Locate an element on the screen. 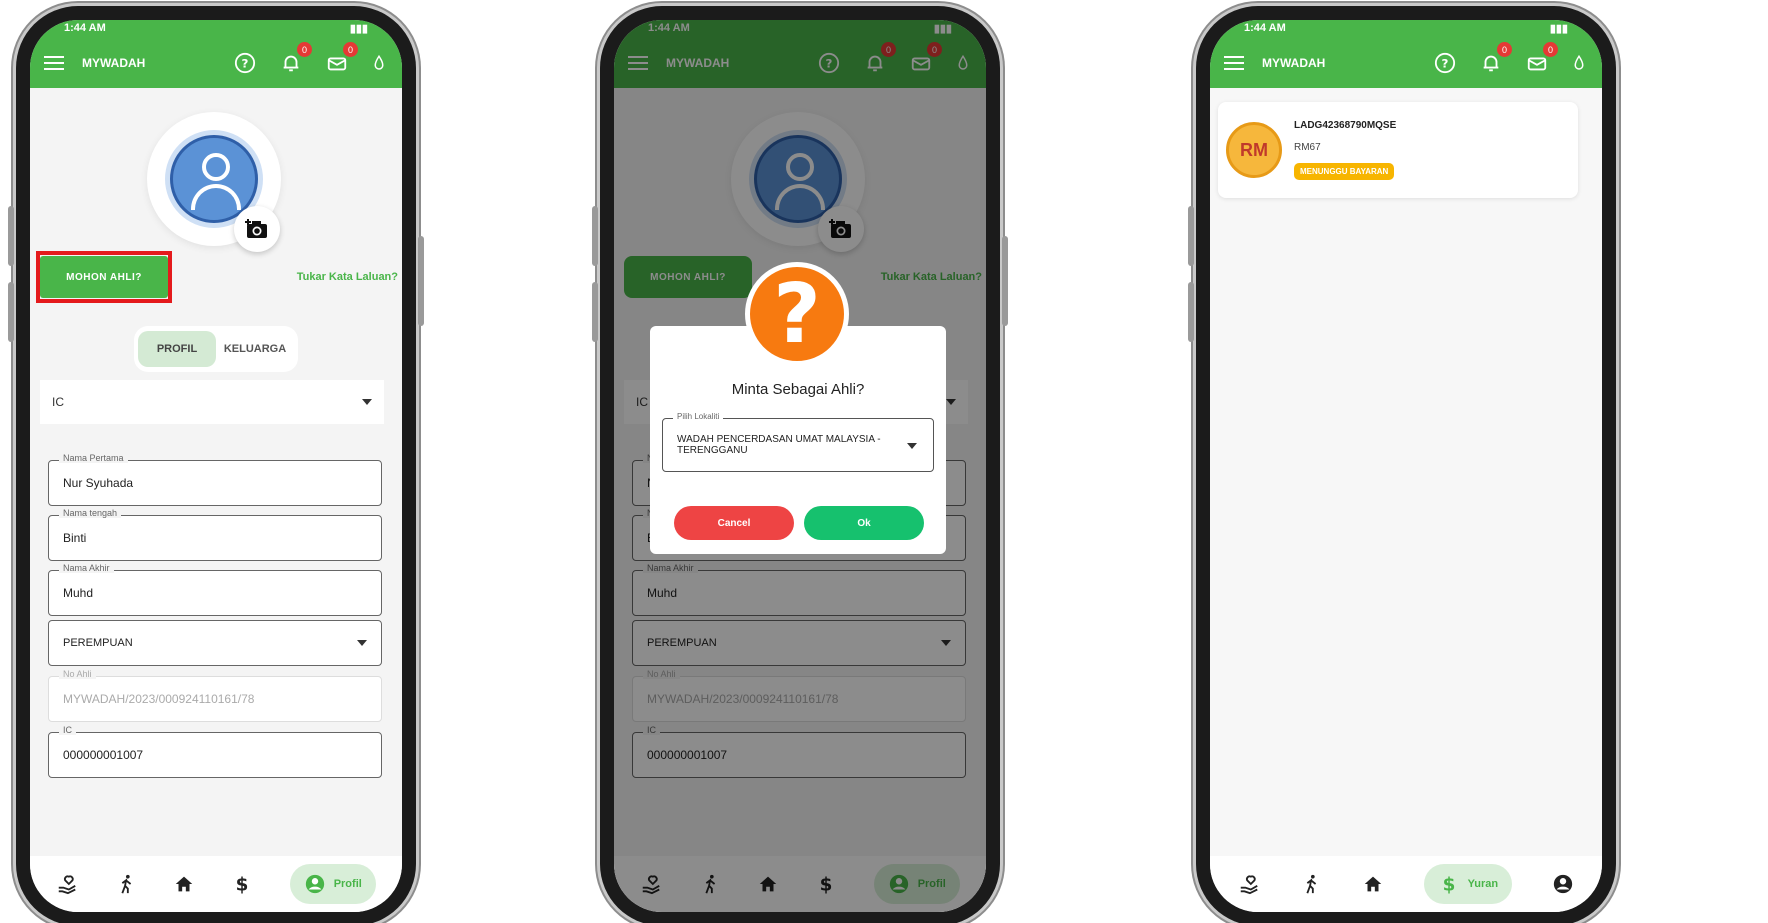 This screenshot has width=1768, height=923. nav-profil: Profil is located at coordinates (332, 884).